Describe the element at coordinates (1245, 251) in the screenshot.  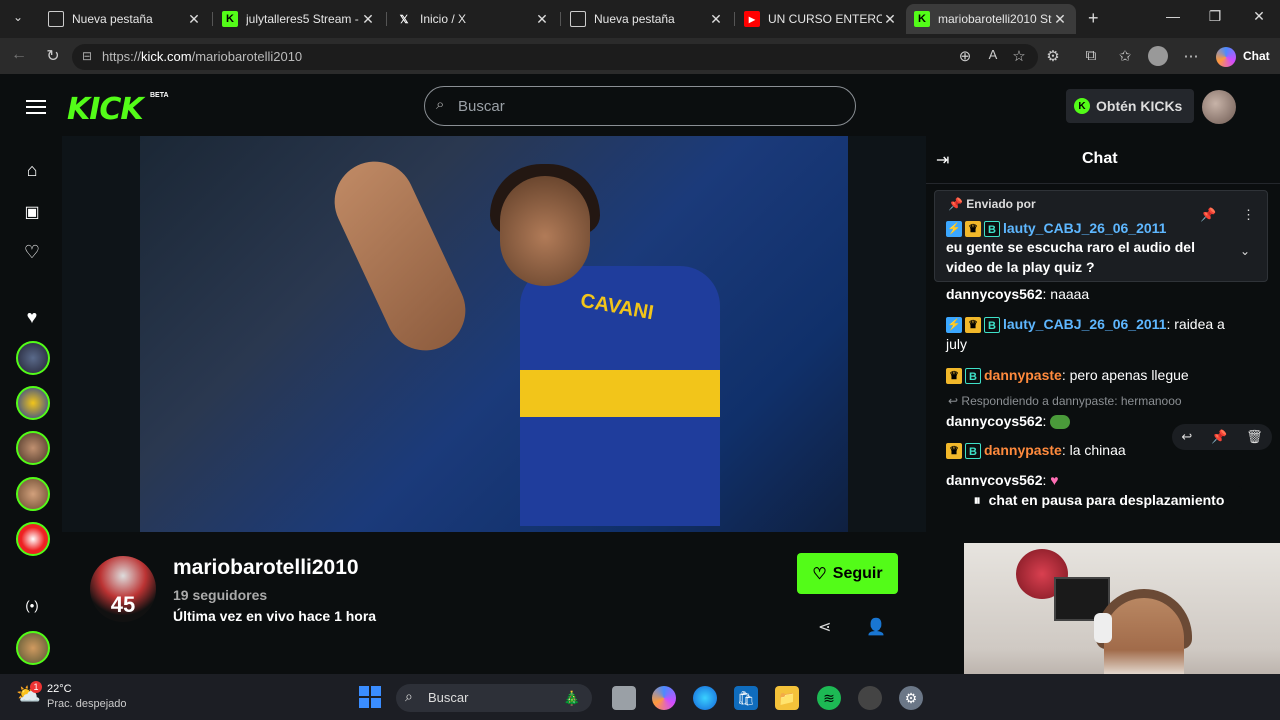
I see `expand-chevron-icon: ⌄` at that location.